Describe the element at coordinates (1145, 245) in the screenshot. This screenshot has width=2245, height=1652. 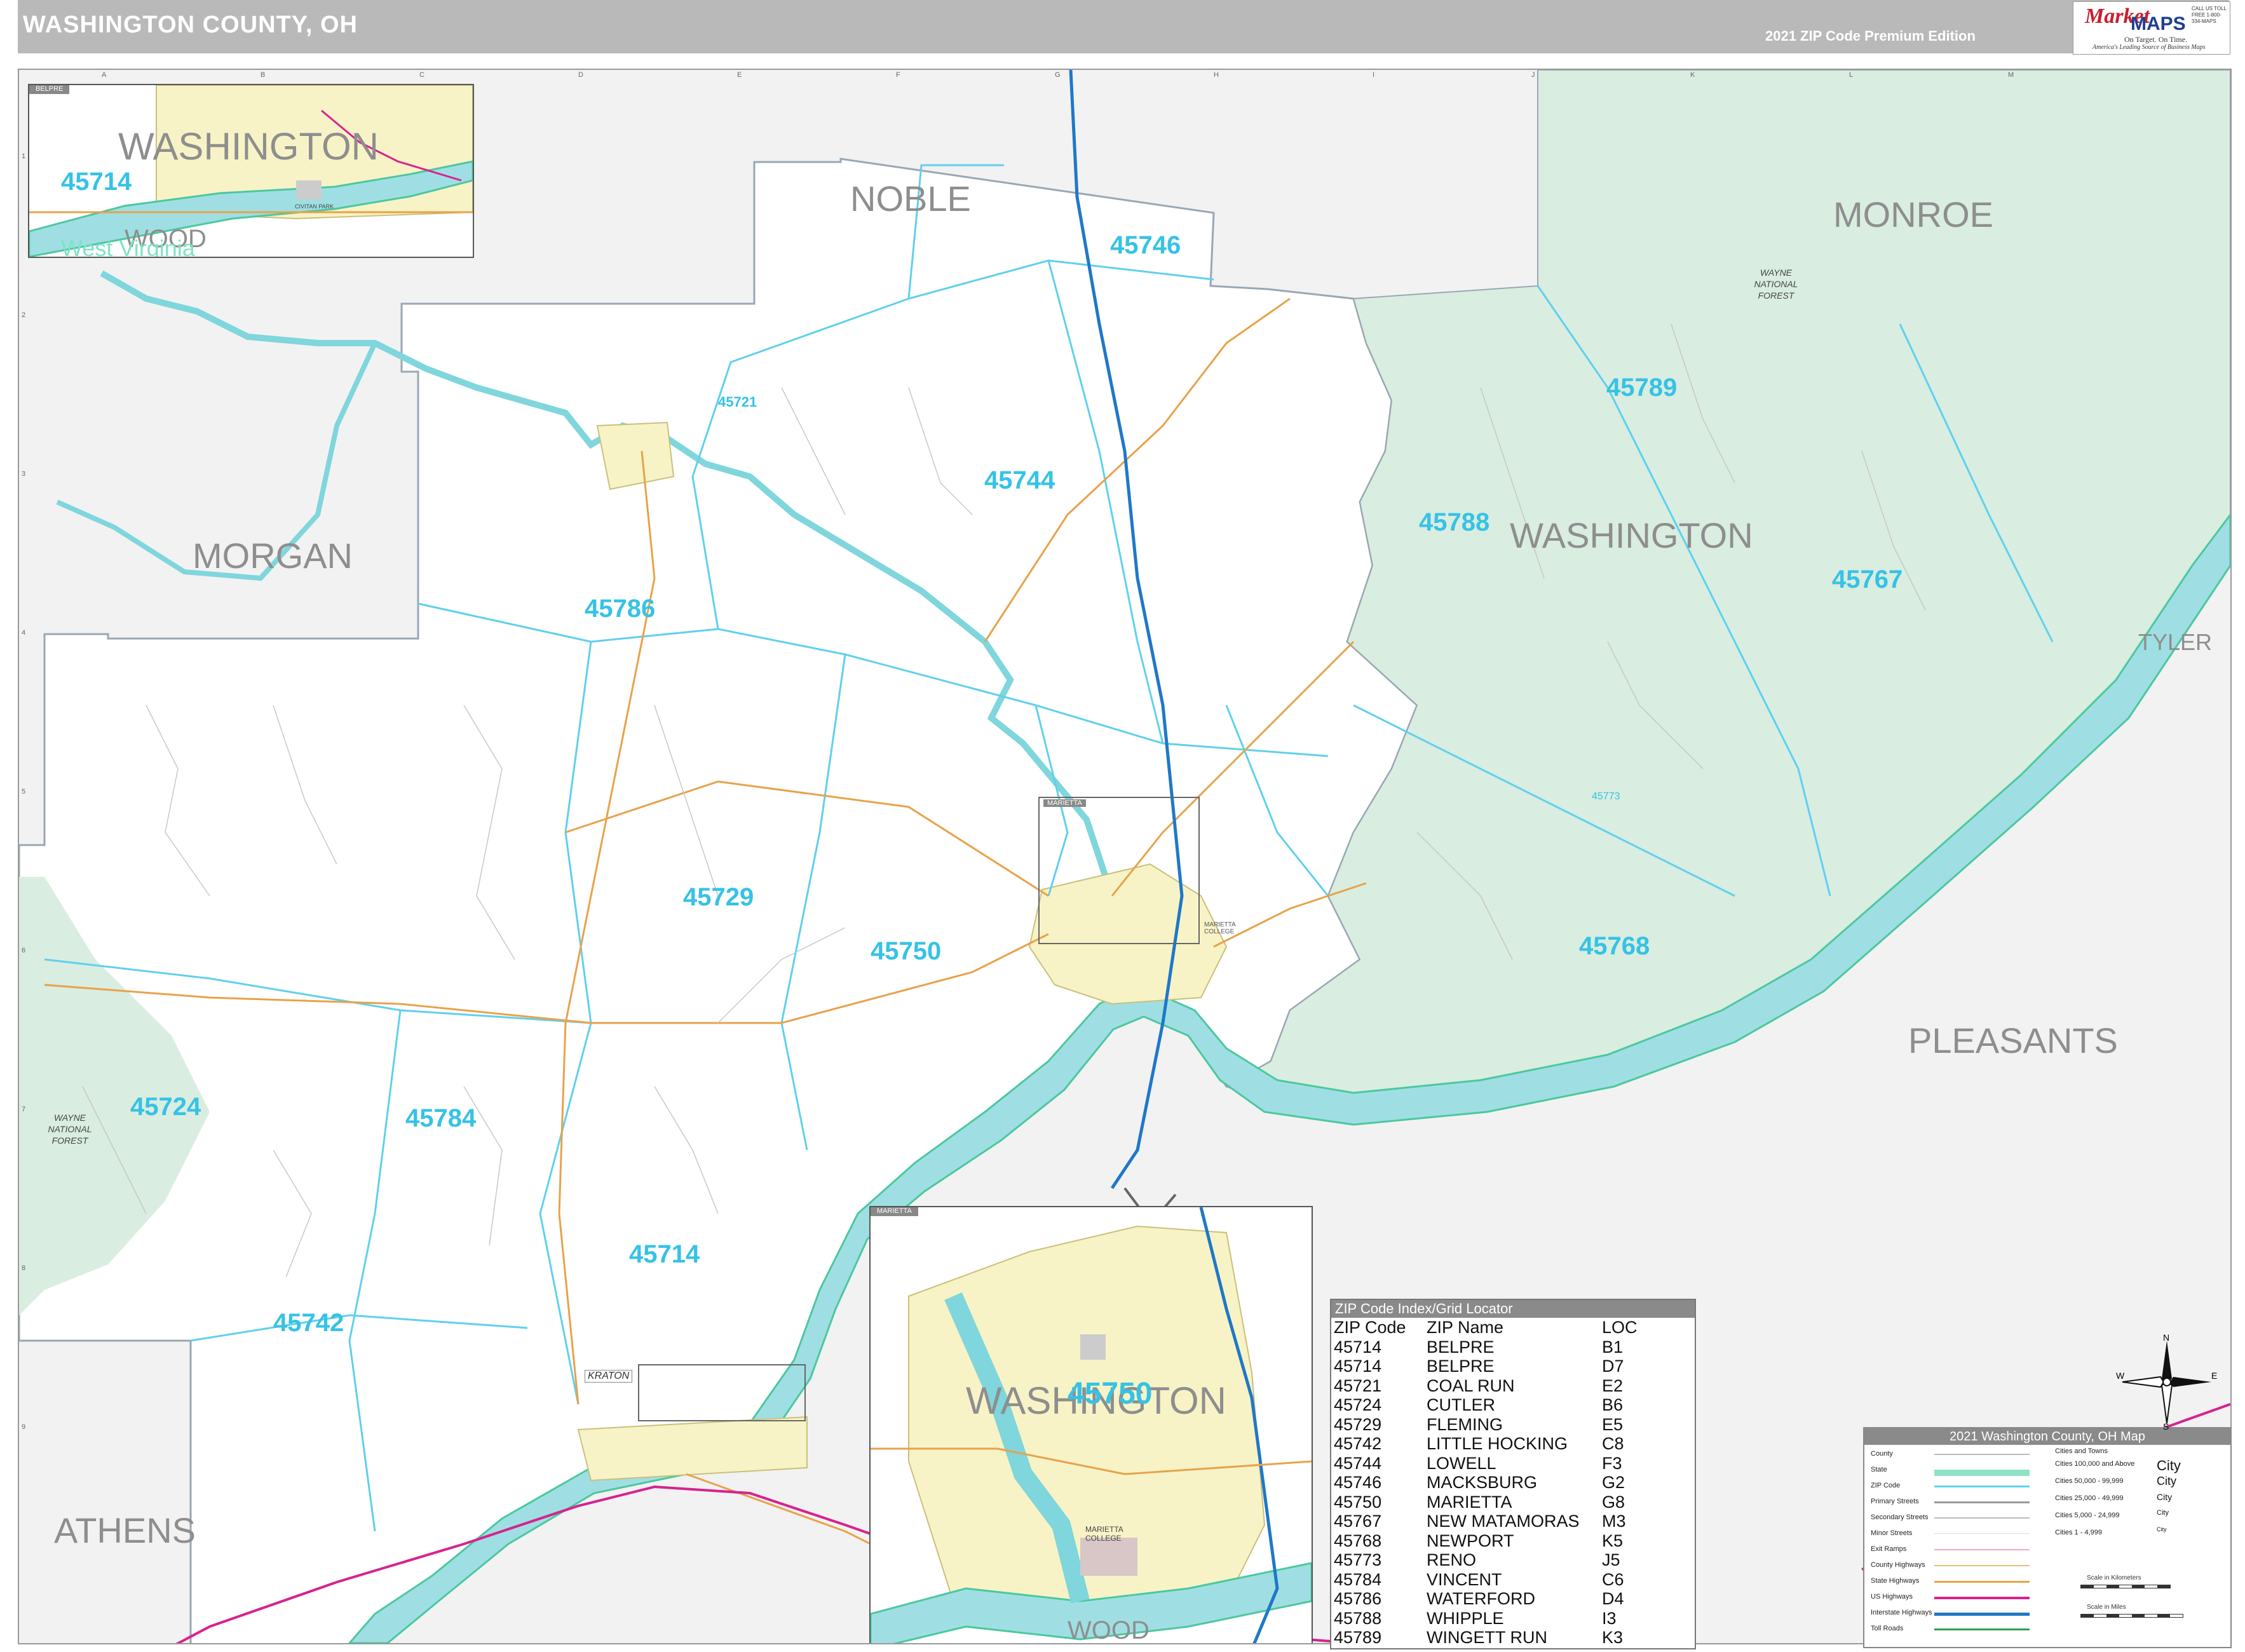
I see `zip-label-45746: 45746` at that location.